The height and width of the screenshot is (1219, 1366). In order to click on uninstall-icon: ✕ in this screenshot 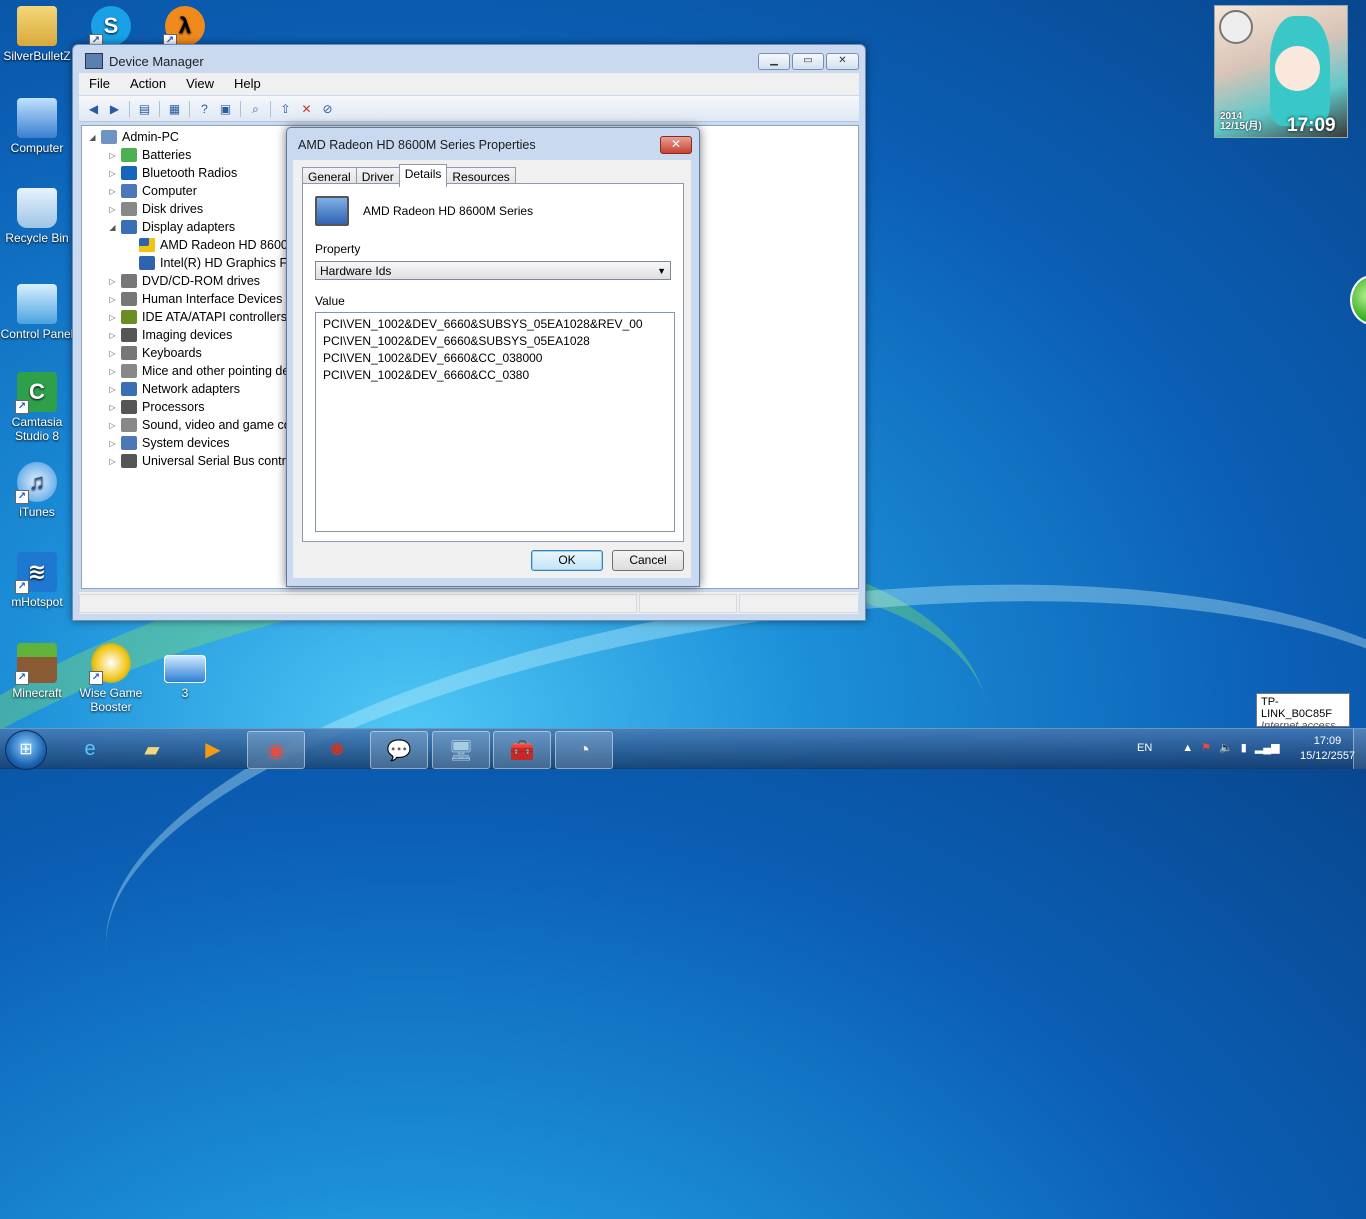, I will do `click(306, 109)`.